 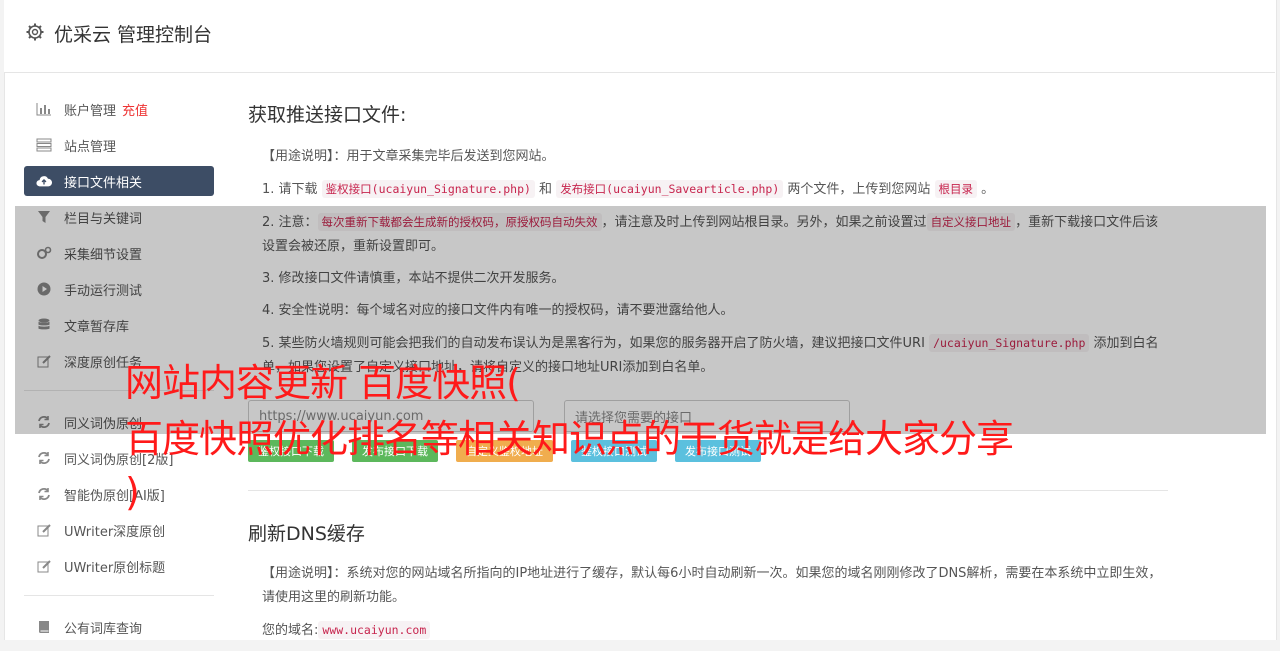 What do you see at coordinates (133, 35) in the screenshot?
I see `console-title: 优采云 管理控制台` at bounding box center [133, 35].